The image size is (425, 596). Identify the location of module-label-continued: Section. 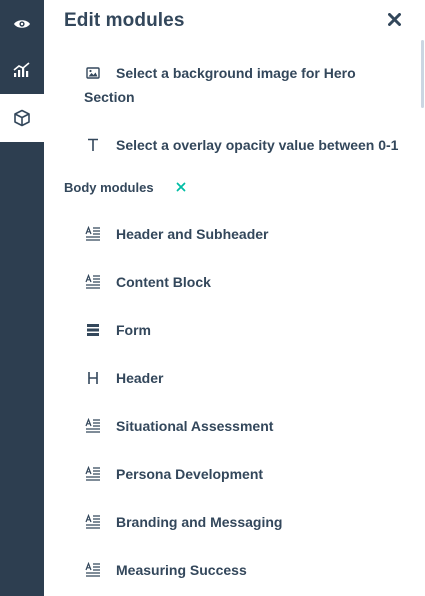
(109, 97).